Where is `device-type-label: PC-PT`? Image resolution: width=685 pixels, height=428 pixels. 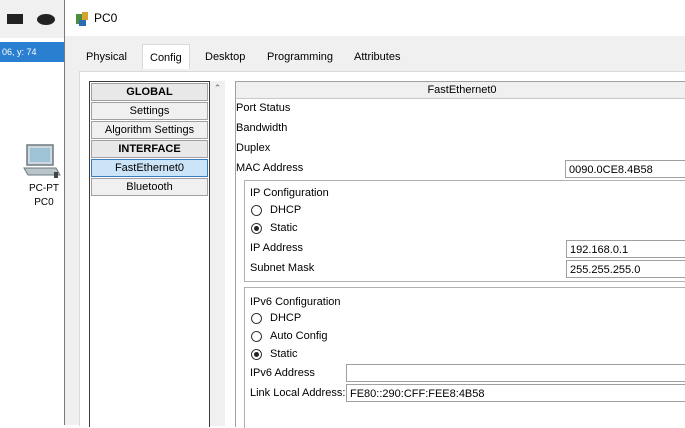 device-type-label: PC-PT is located at coordinates (44, 188).